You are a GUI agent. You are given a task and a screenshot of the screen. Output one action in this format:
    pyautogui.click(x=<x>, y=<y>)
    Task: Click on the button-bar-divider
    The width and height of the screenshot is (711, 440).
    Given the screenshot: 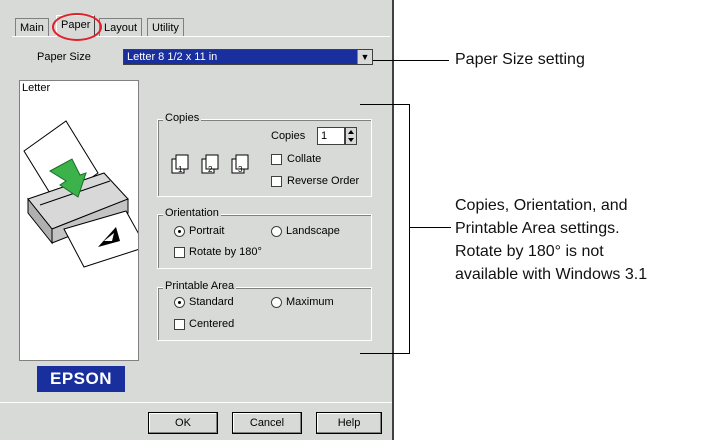 What is the action you would take?
    pyautogui.click(x=196, y=402)
    